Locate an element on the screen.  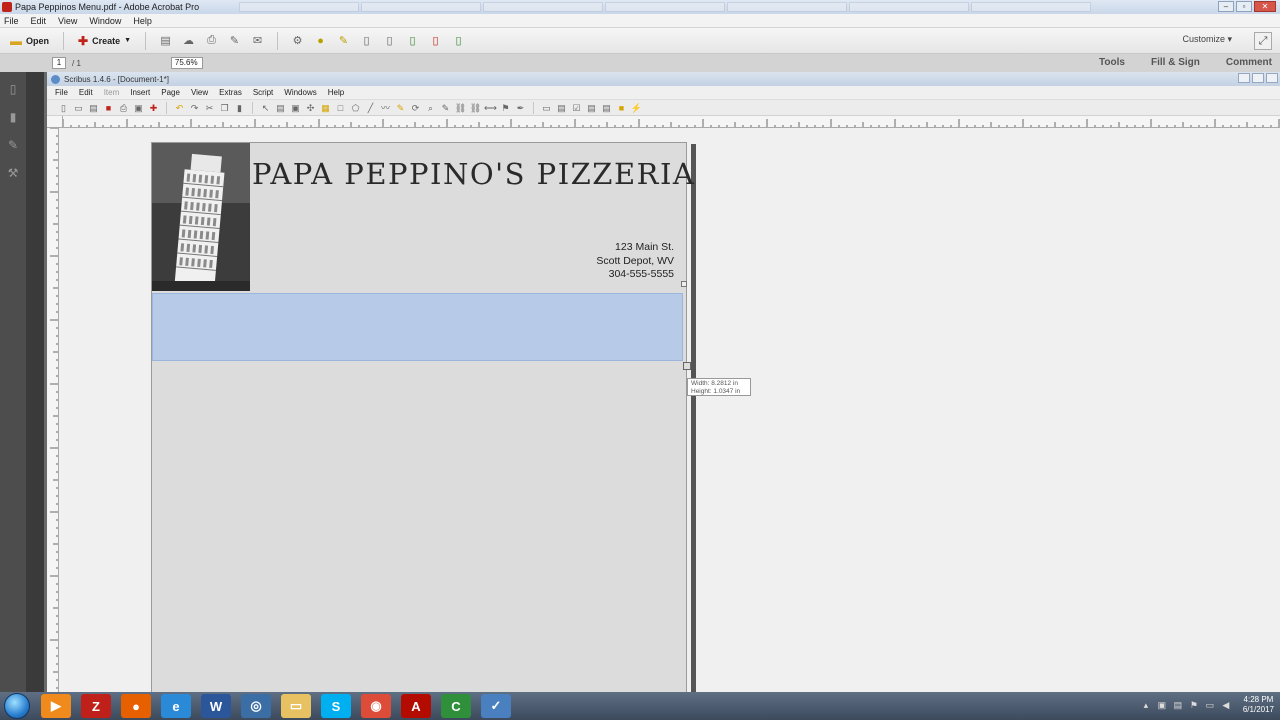
line-icon: ╱ is located at coordinates (370, 108).